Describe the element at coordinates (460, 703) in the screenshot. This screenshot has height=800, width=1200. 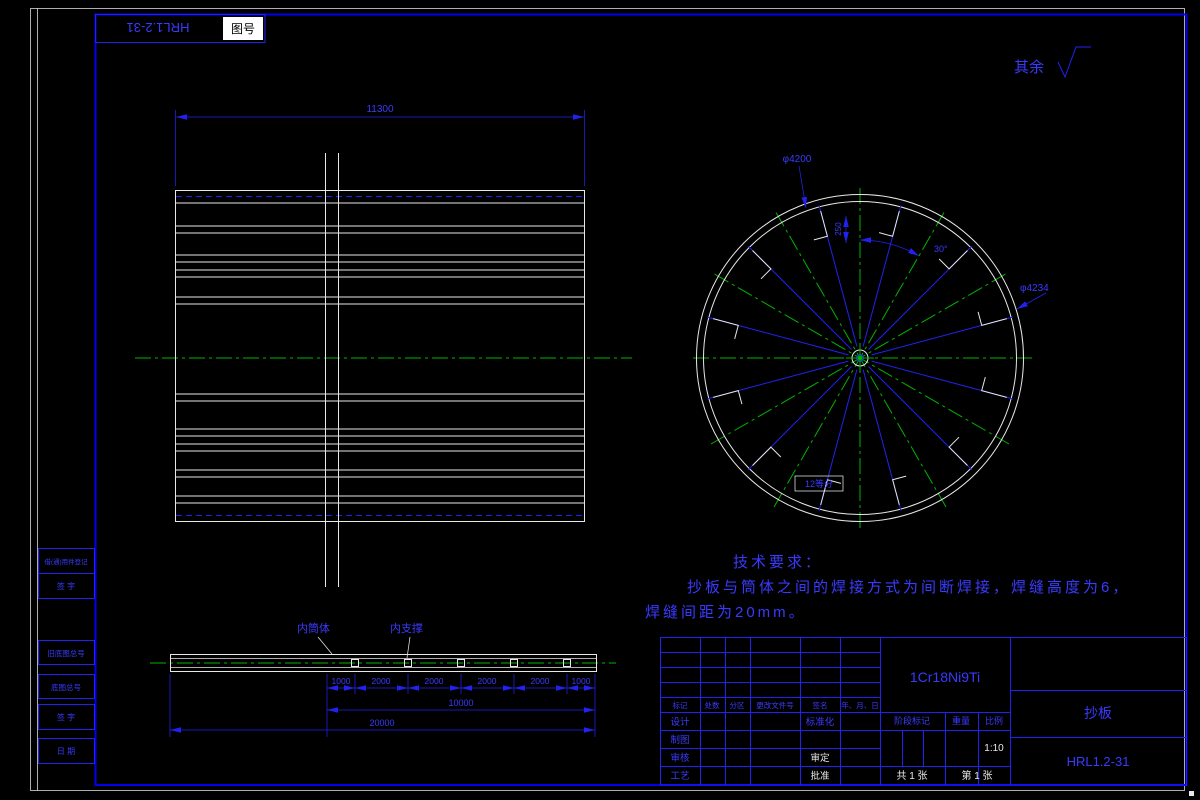
I see `mid-dimension: 10000` at that location.